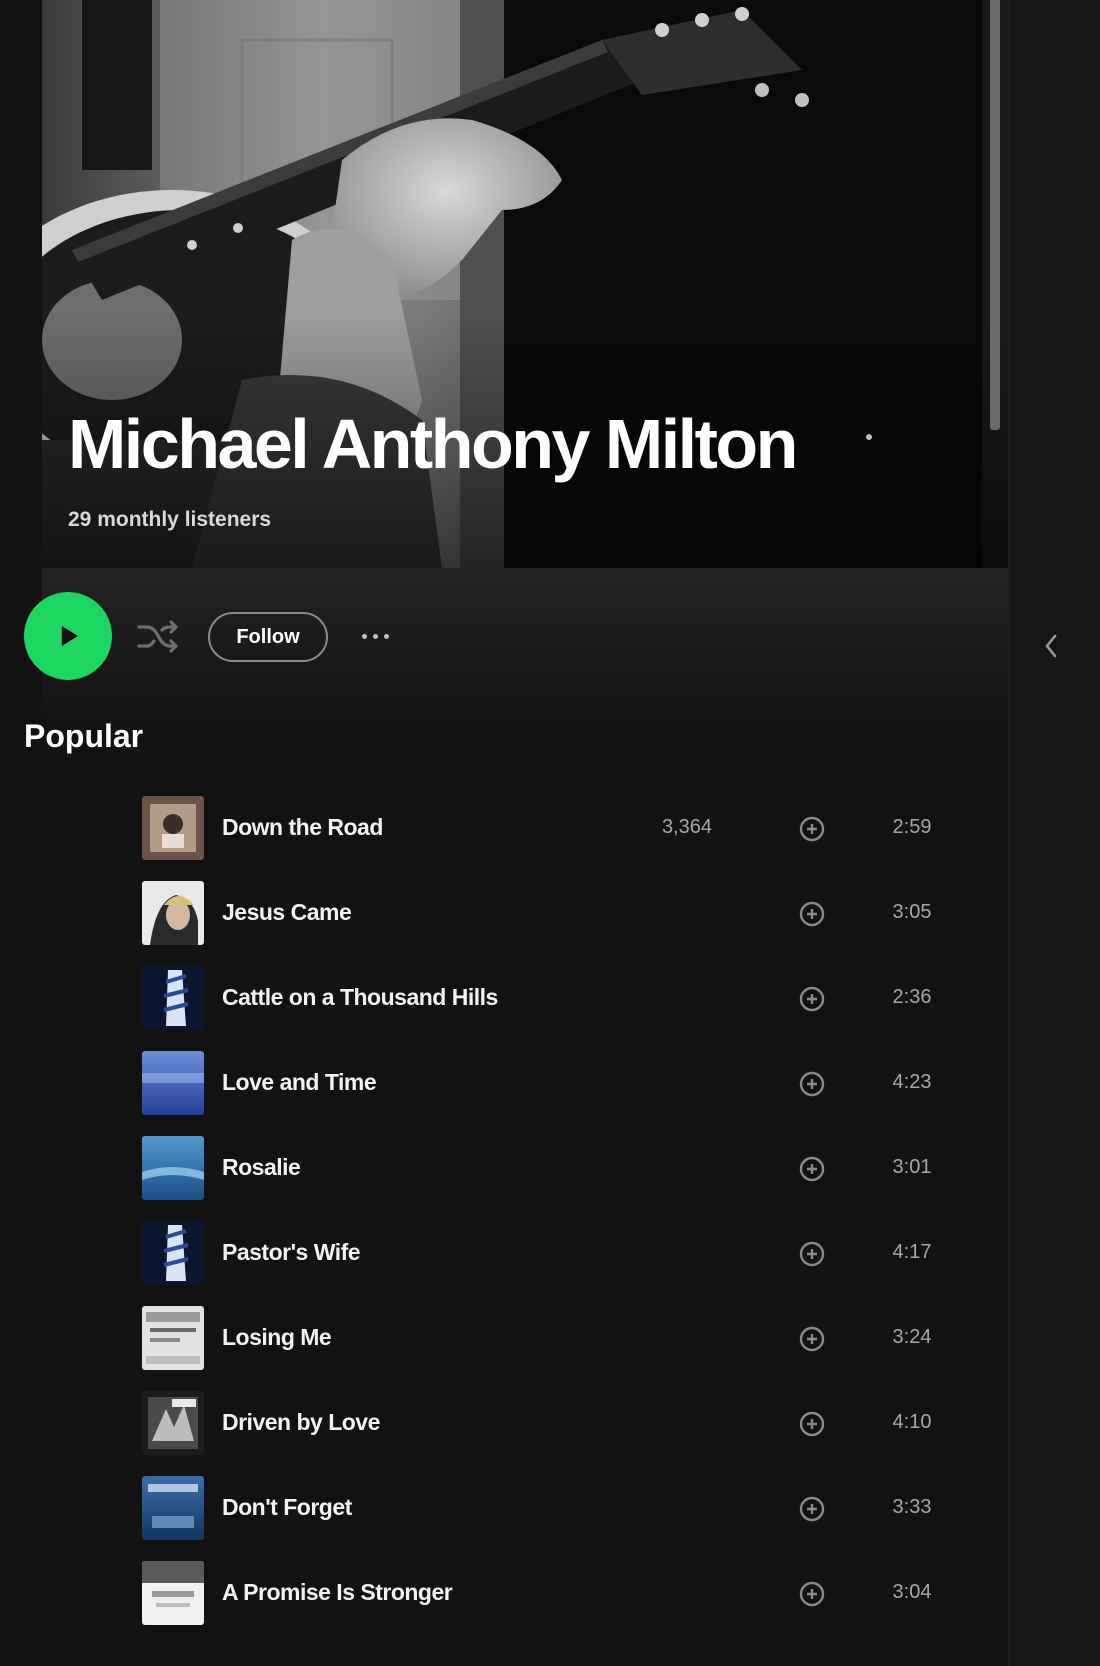 The image size is (1100, 1666). I want to click on monthly-listeners: 29 monthly listeners, so click(170, 519).